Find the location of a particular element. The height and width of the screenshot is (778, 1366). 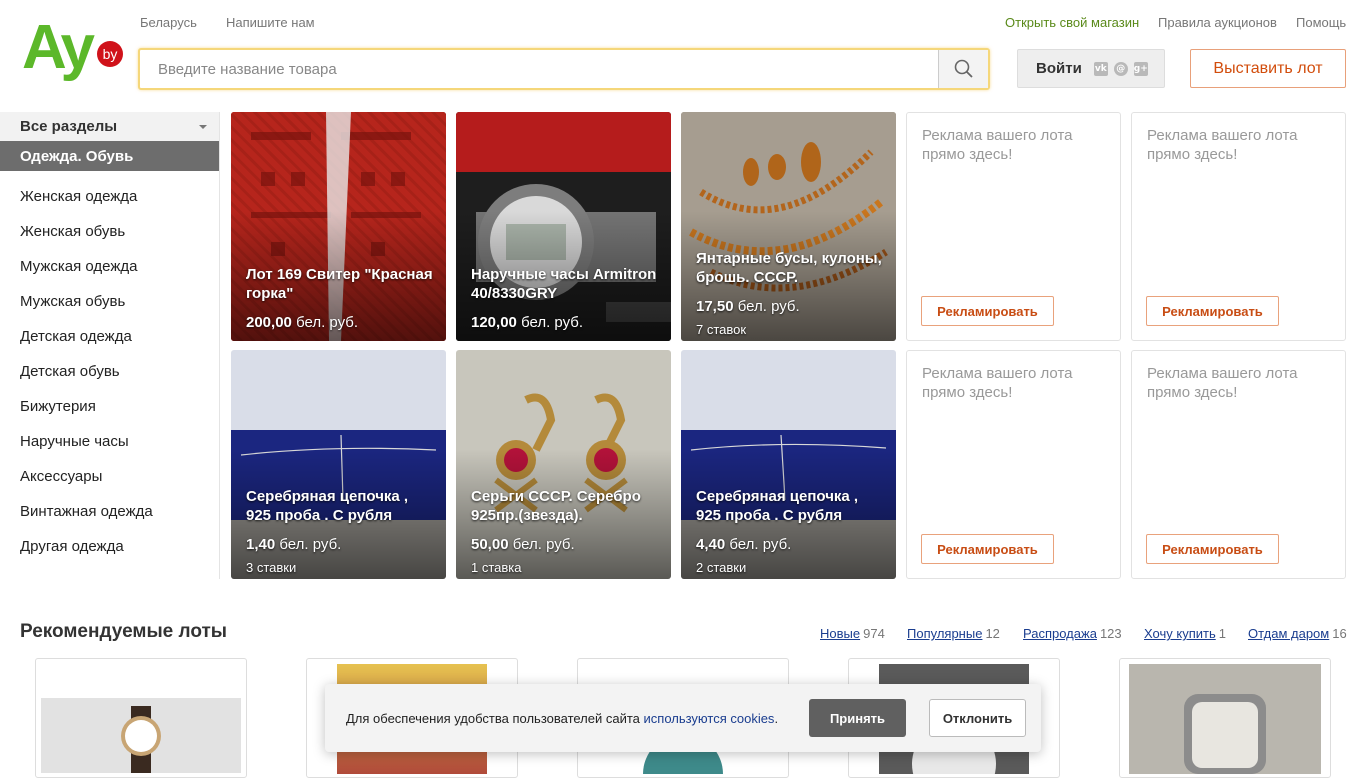

lot-title: Лот 169 Свитер "Красная горка" is located at coordinates (339, 284).